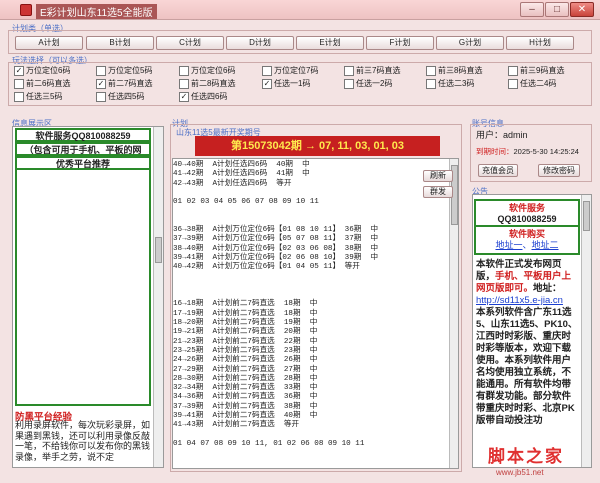  Describe the element at coordinates (438, 192) in the screenshot. I see `group-send-button: 群发` at that location.